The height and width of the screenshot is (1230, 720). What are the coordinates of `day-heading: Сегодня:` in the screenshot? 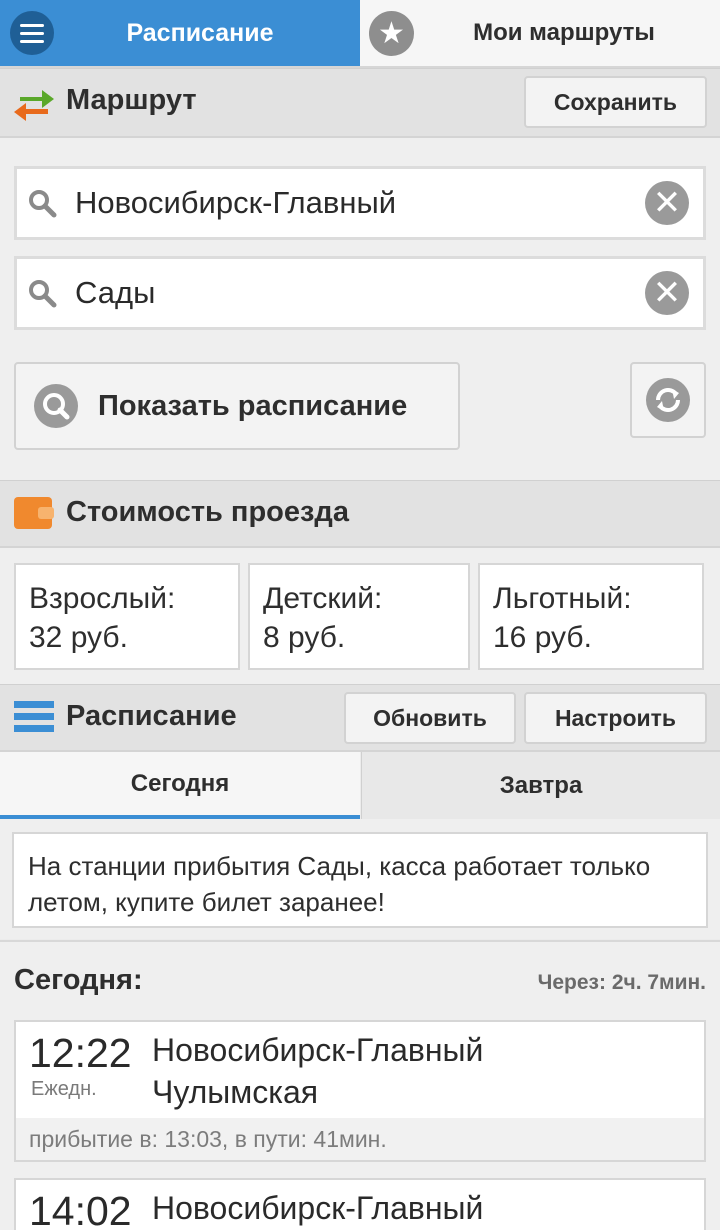 It's located at (78, 980).